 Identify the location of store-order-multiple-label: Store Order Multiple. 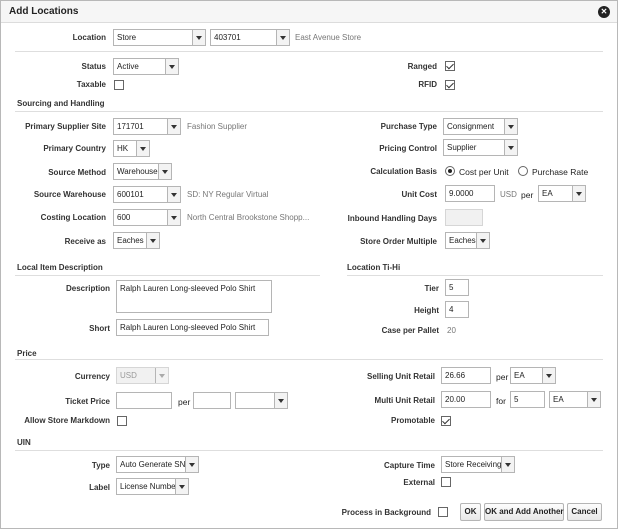
(398, 241).